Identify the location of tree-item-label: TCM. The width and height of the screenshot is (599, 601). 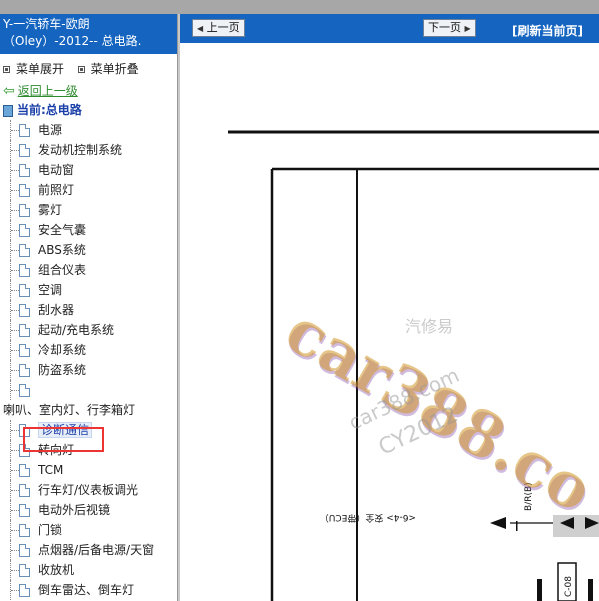
(51, 470).